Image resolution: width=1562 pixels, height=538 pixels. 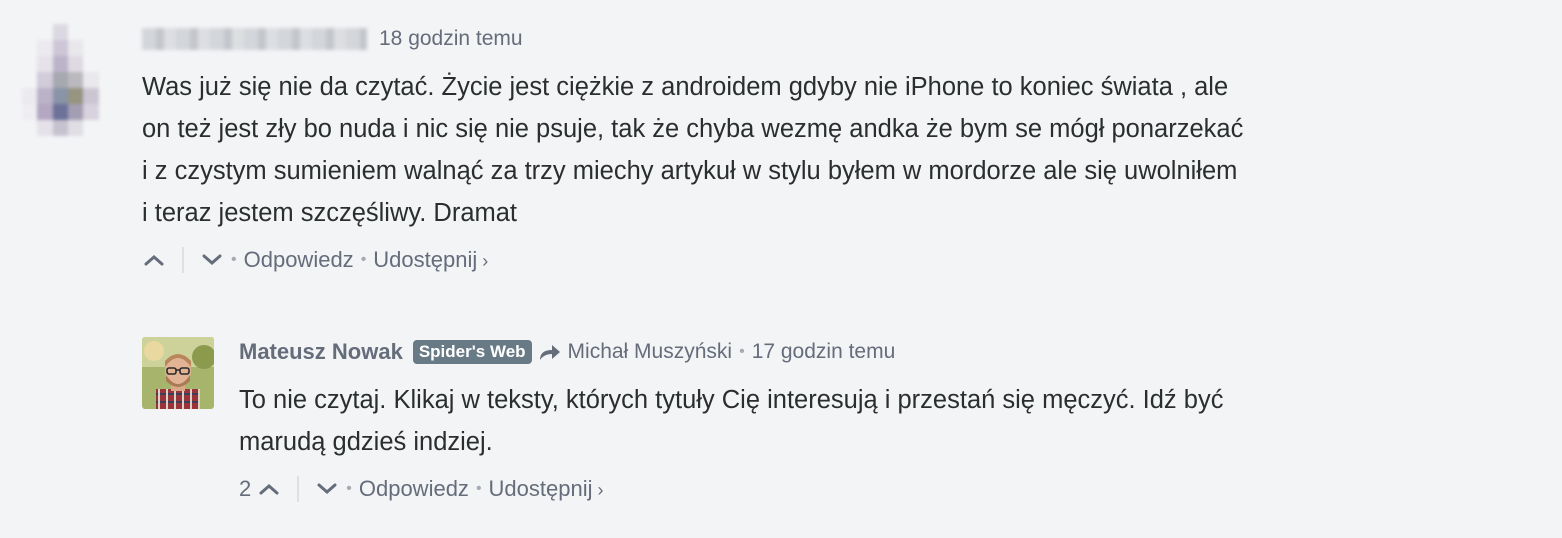 I want to click on comment-actions: 2 • Odpowiedz • Udostępnij ›, so click(x=869, y=489).